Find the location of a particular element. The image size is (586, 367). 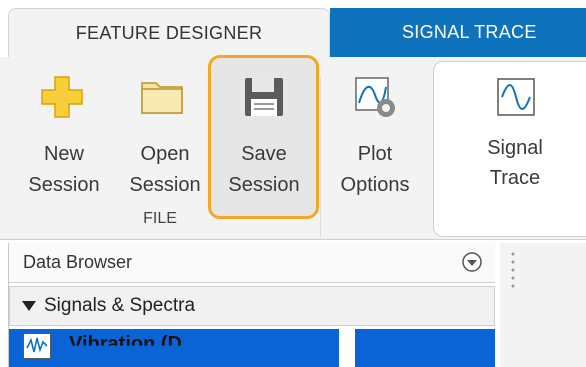

group-separator is located at coordinates (320, 157).